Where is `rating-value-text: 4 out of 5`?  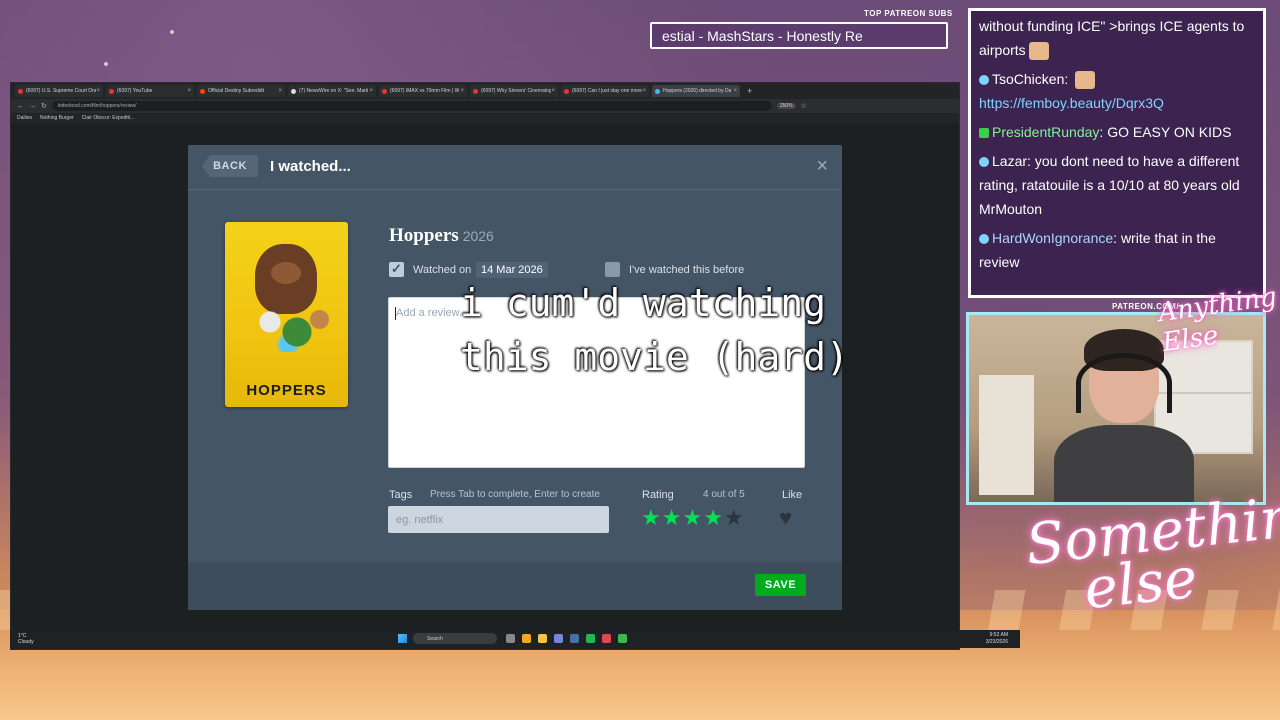
rating-value-text: 4 out of 5 is located at coordinates (724, 494).